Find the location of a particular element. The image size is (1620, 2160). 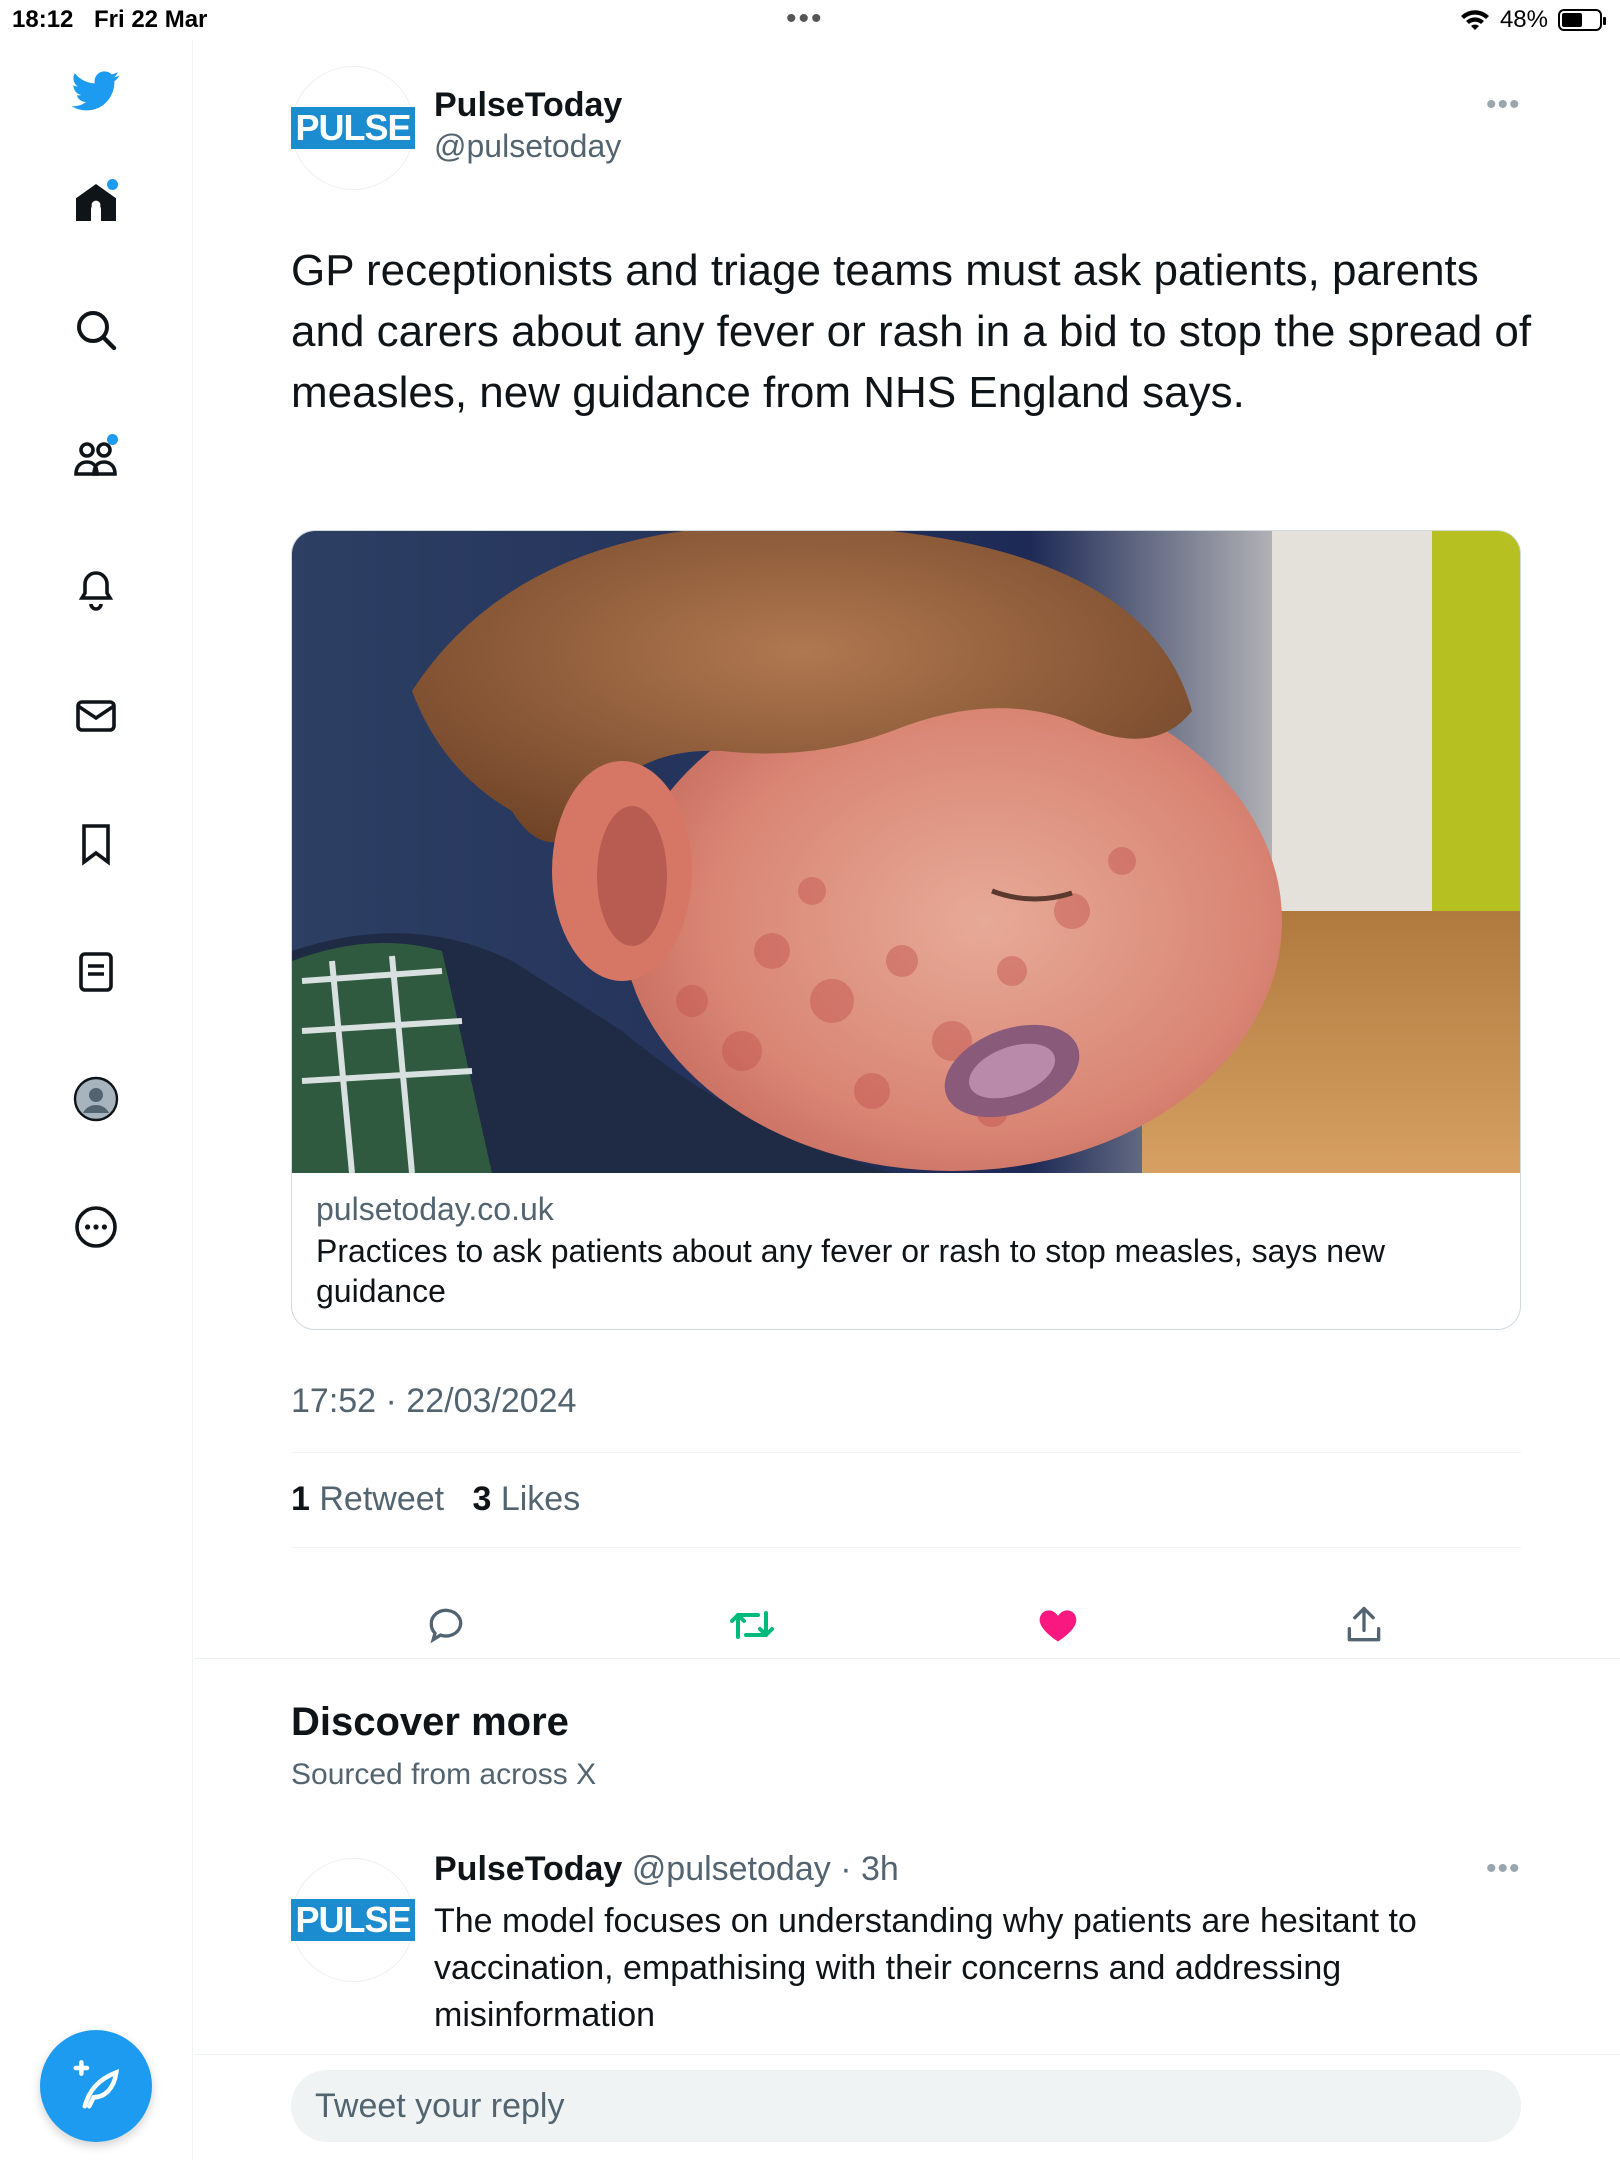

recommended-author-name: PulseToday is located at coordinates (528, 1869).